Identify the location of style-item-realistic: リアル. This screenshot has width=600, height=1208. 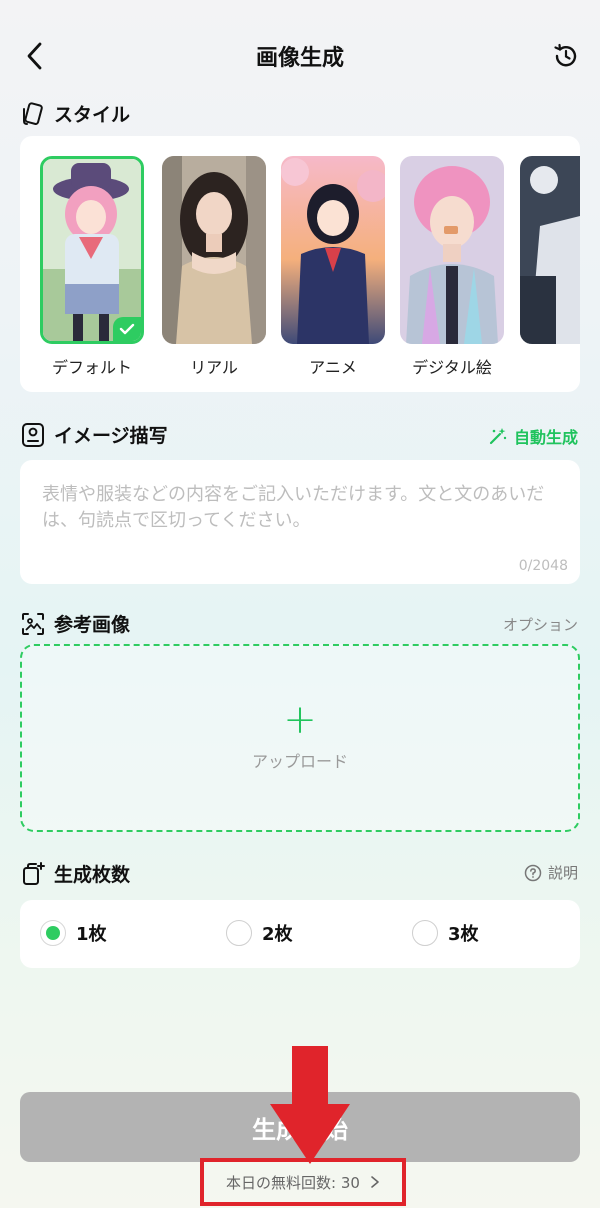
(214, 267).